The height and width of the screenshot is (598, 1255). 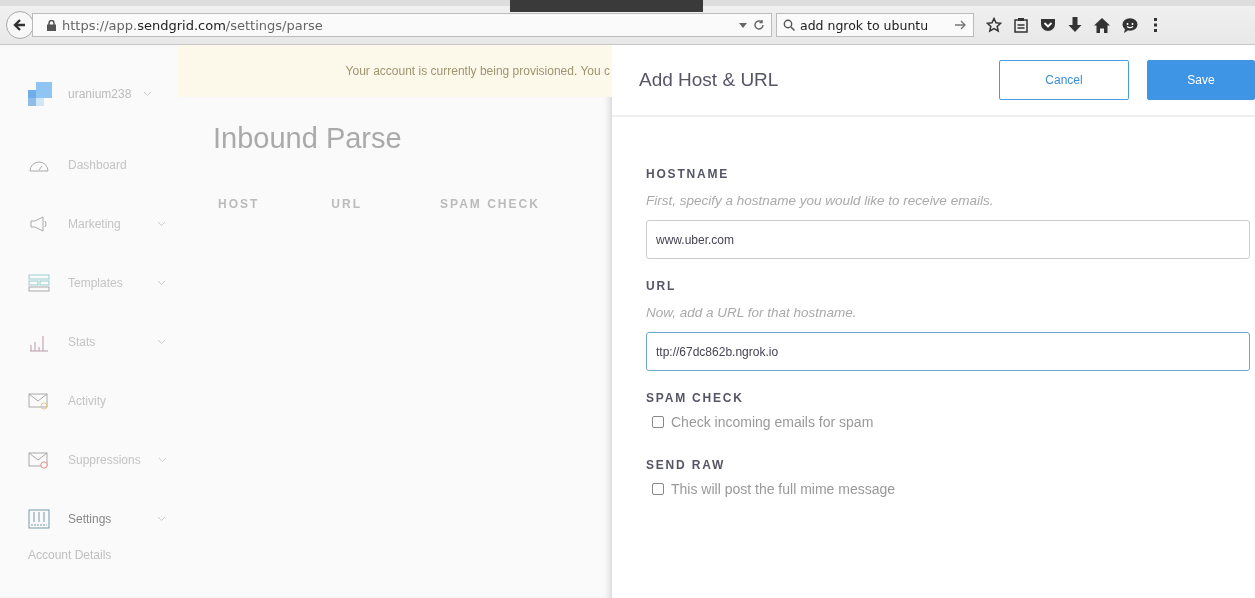 What do you see at coordinates (1130, 25) in the screenshot?
I see `chat-icon` at bounding box center [1130, 25].